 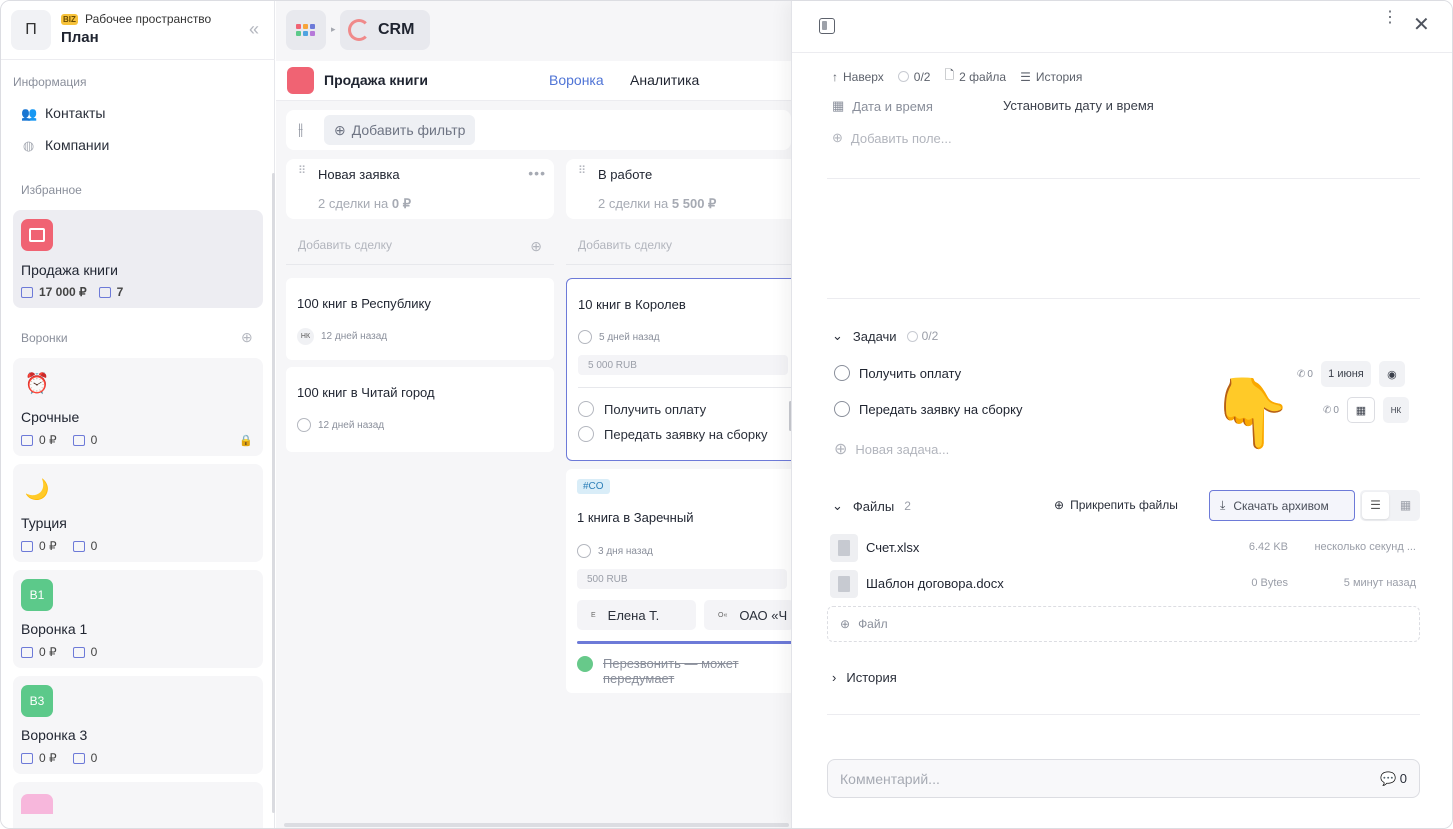 What do you see at coordinates (585, 664) in the screenshot?
I see `check-done-icon` at bounding box center [585, 664].